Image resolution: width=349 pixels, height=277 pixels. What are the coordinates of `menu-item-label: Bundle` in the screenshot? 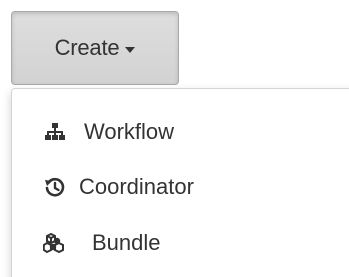 It's located at (126, 242).